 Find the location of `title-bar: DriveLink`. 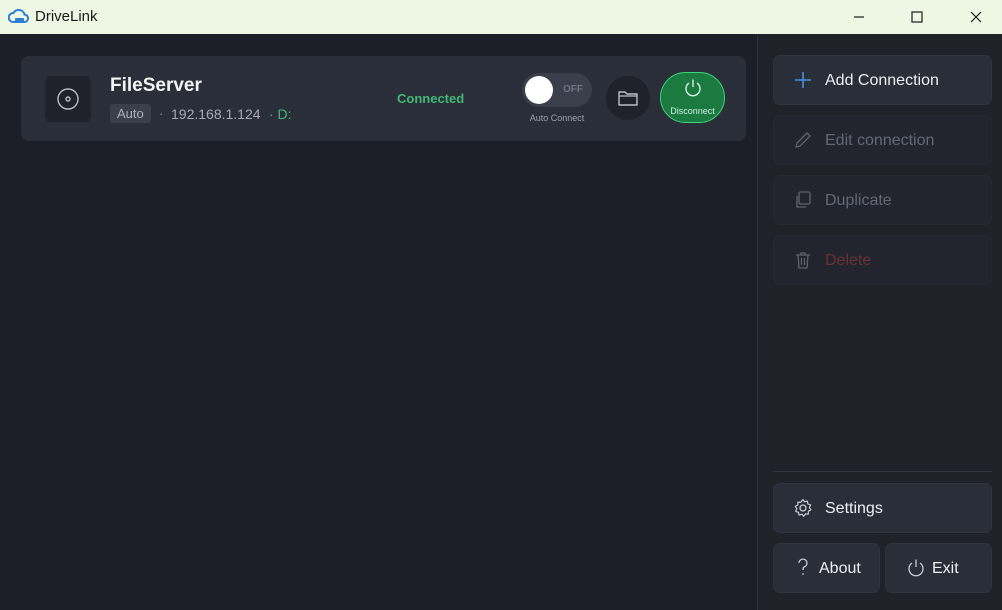

title-bar: DriveLink is located at coordinates (501, 17).